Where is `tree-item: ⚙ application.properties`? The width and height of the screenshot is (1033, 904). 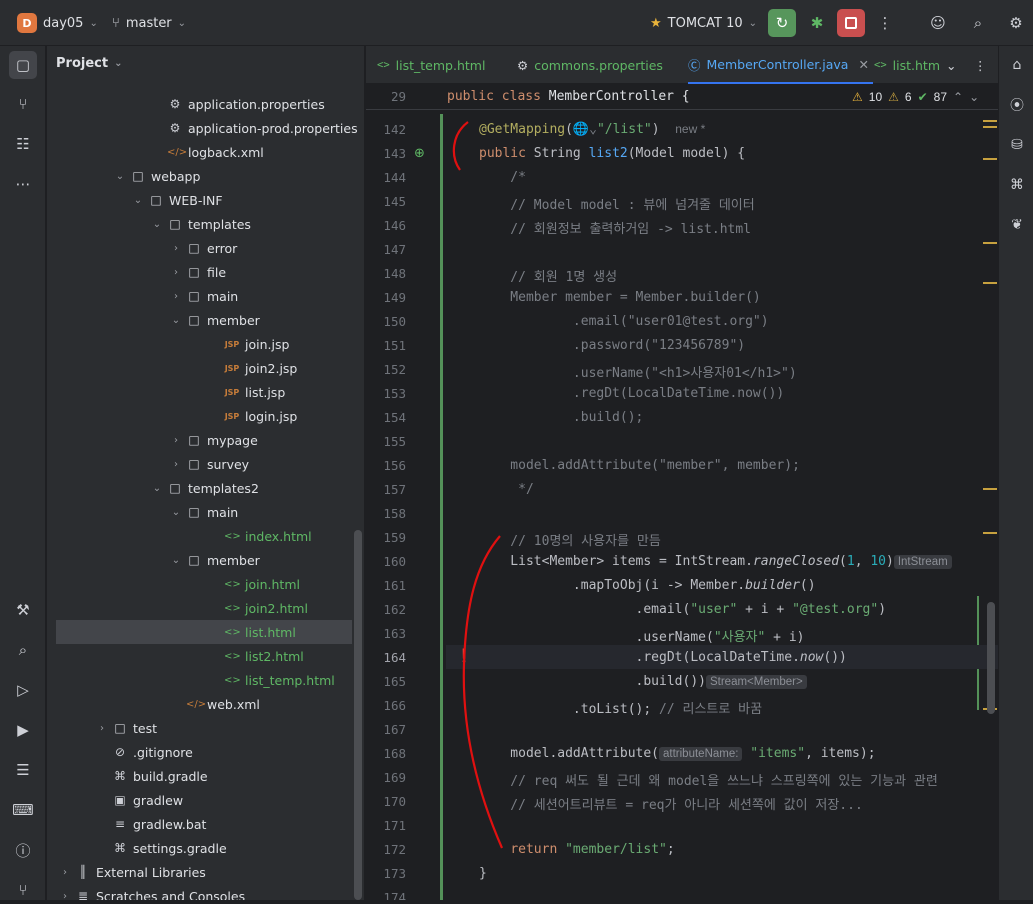
tree-item: ⚙ application.properties is located at coordinates (186, 104).